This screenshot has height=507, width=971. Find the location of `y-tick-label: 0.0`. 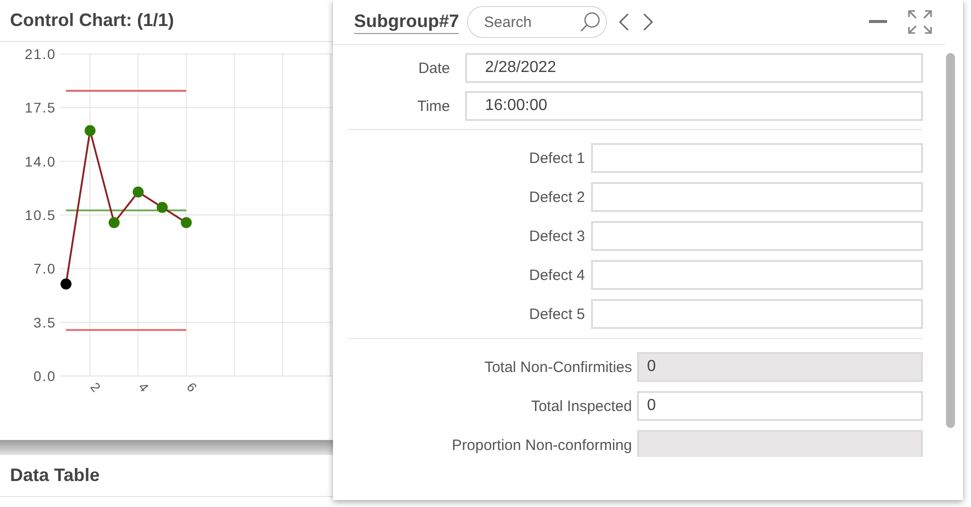

y-tick-label: 0.0 is located at coordinates (45, 376).